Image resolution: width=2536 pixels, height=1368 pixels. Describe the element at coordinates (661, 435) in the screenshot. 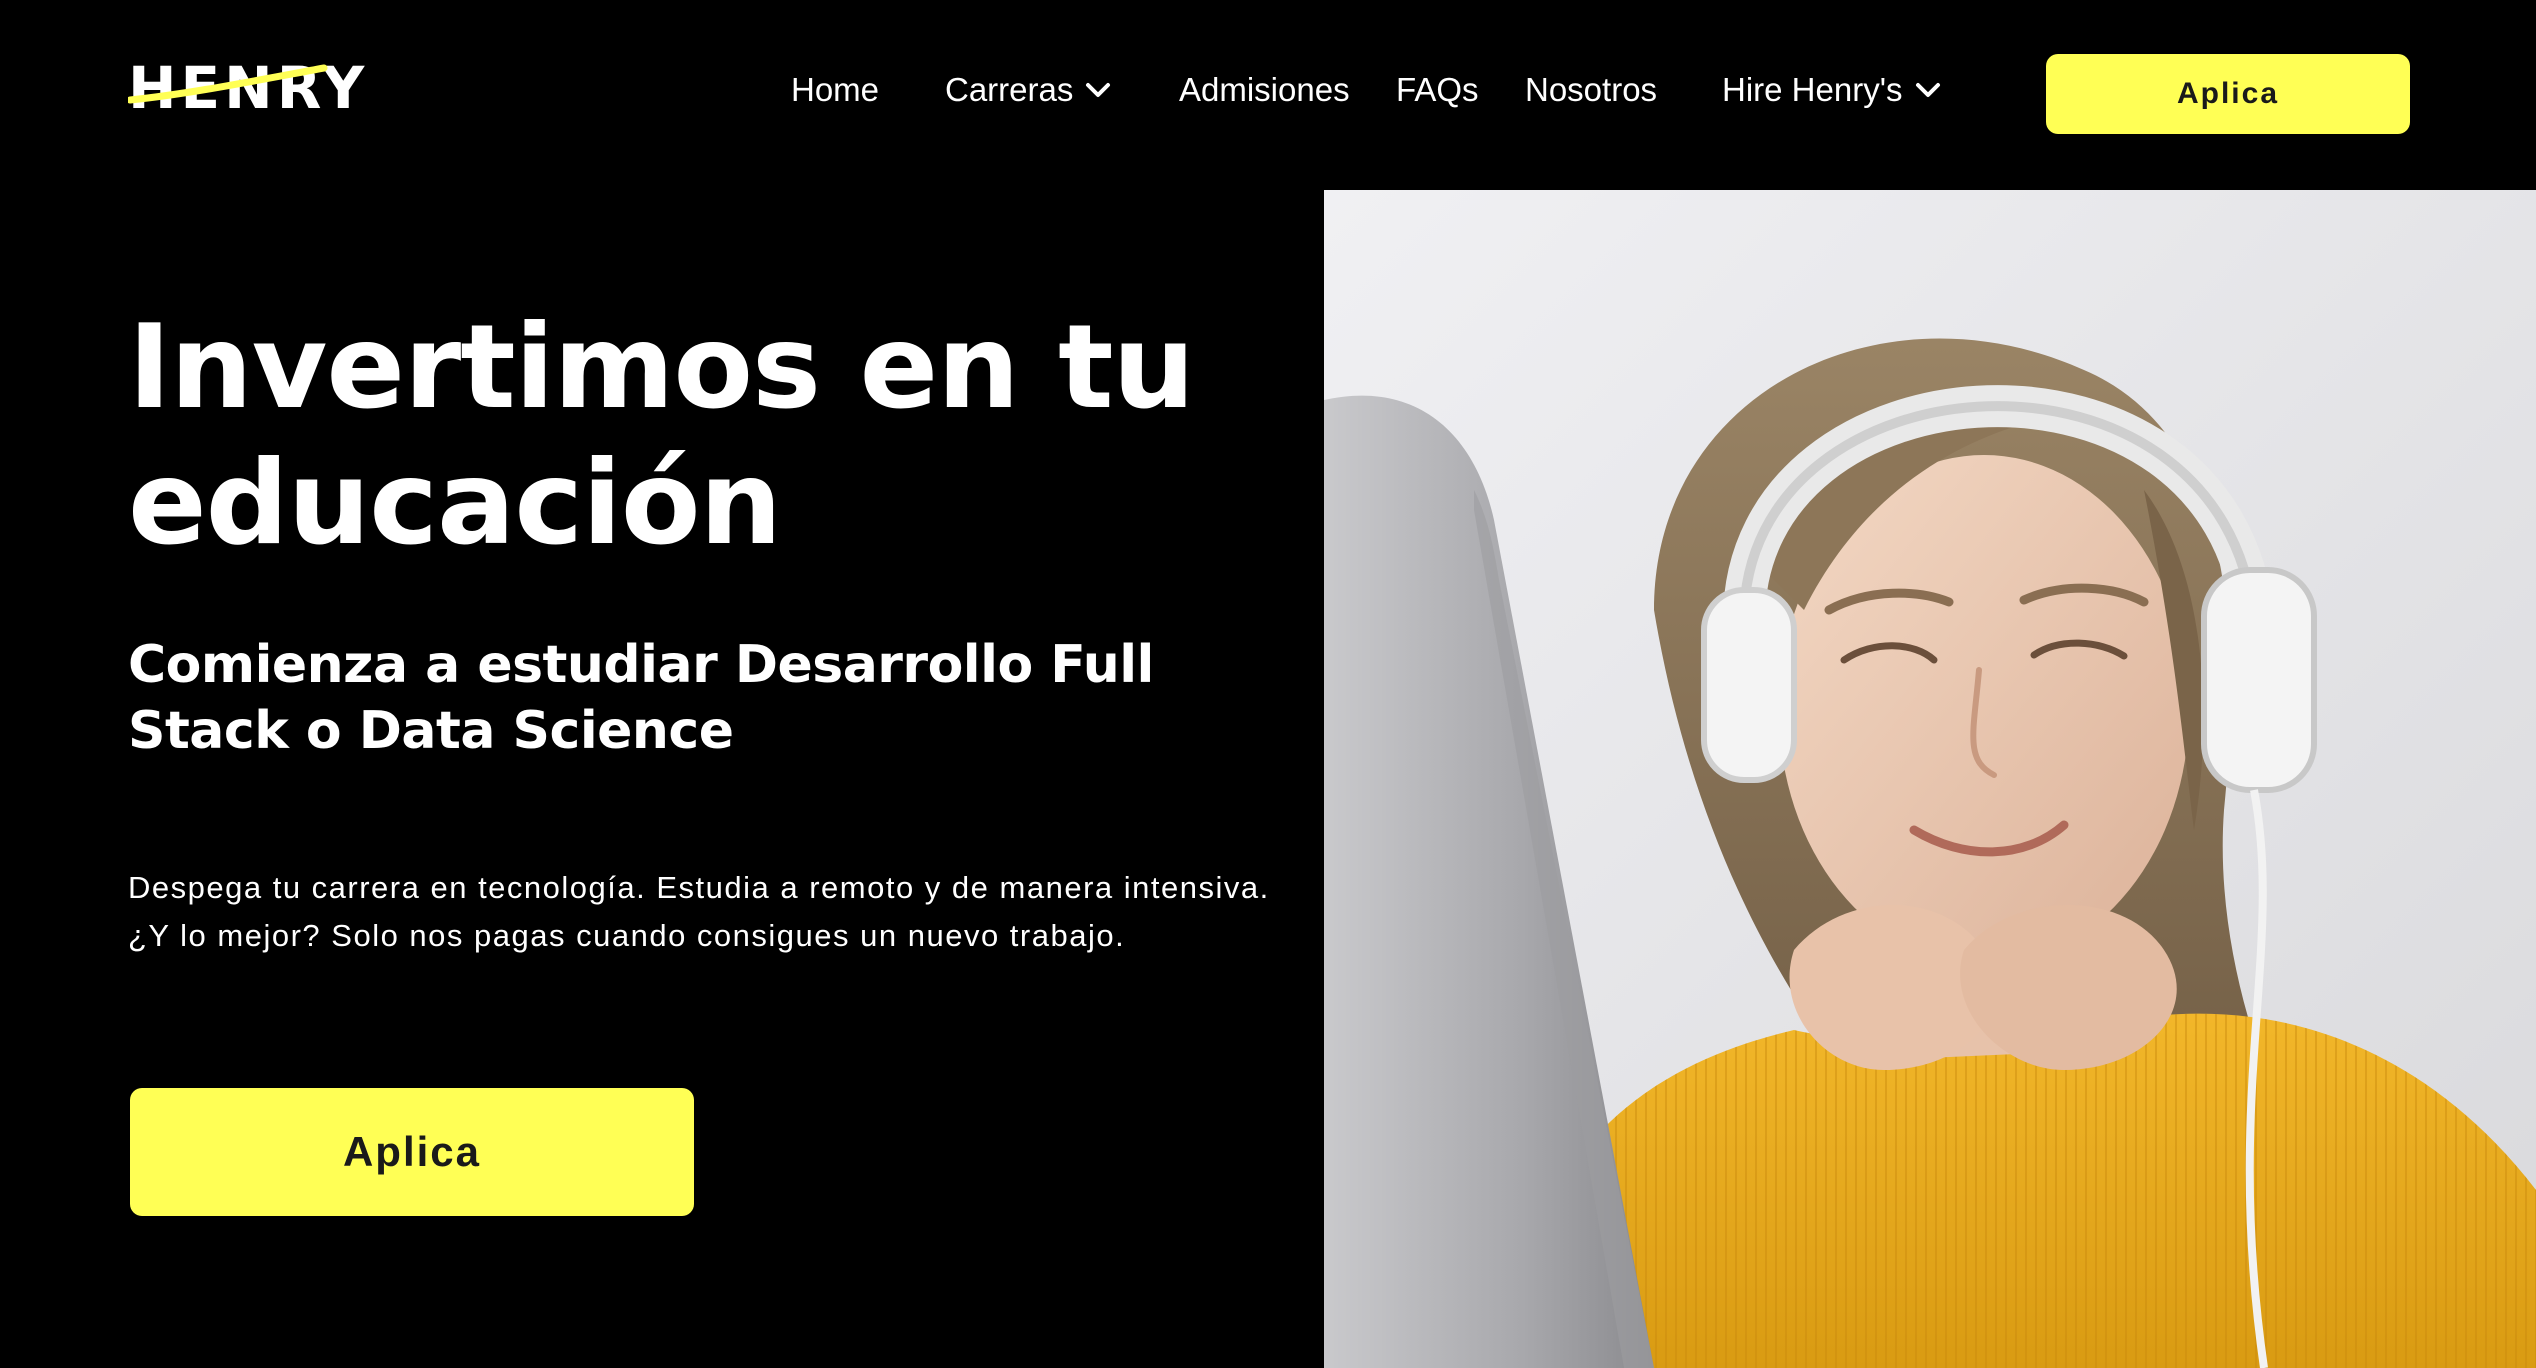

I see `hero-title: Invertimos en tu educación` at that location.